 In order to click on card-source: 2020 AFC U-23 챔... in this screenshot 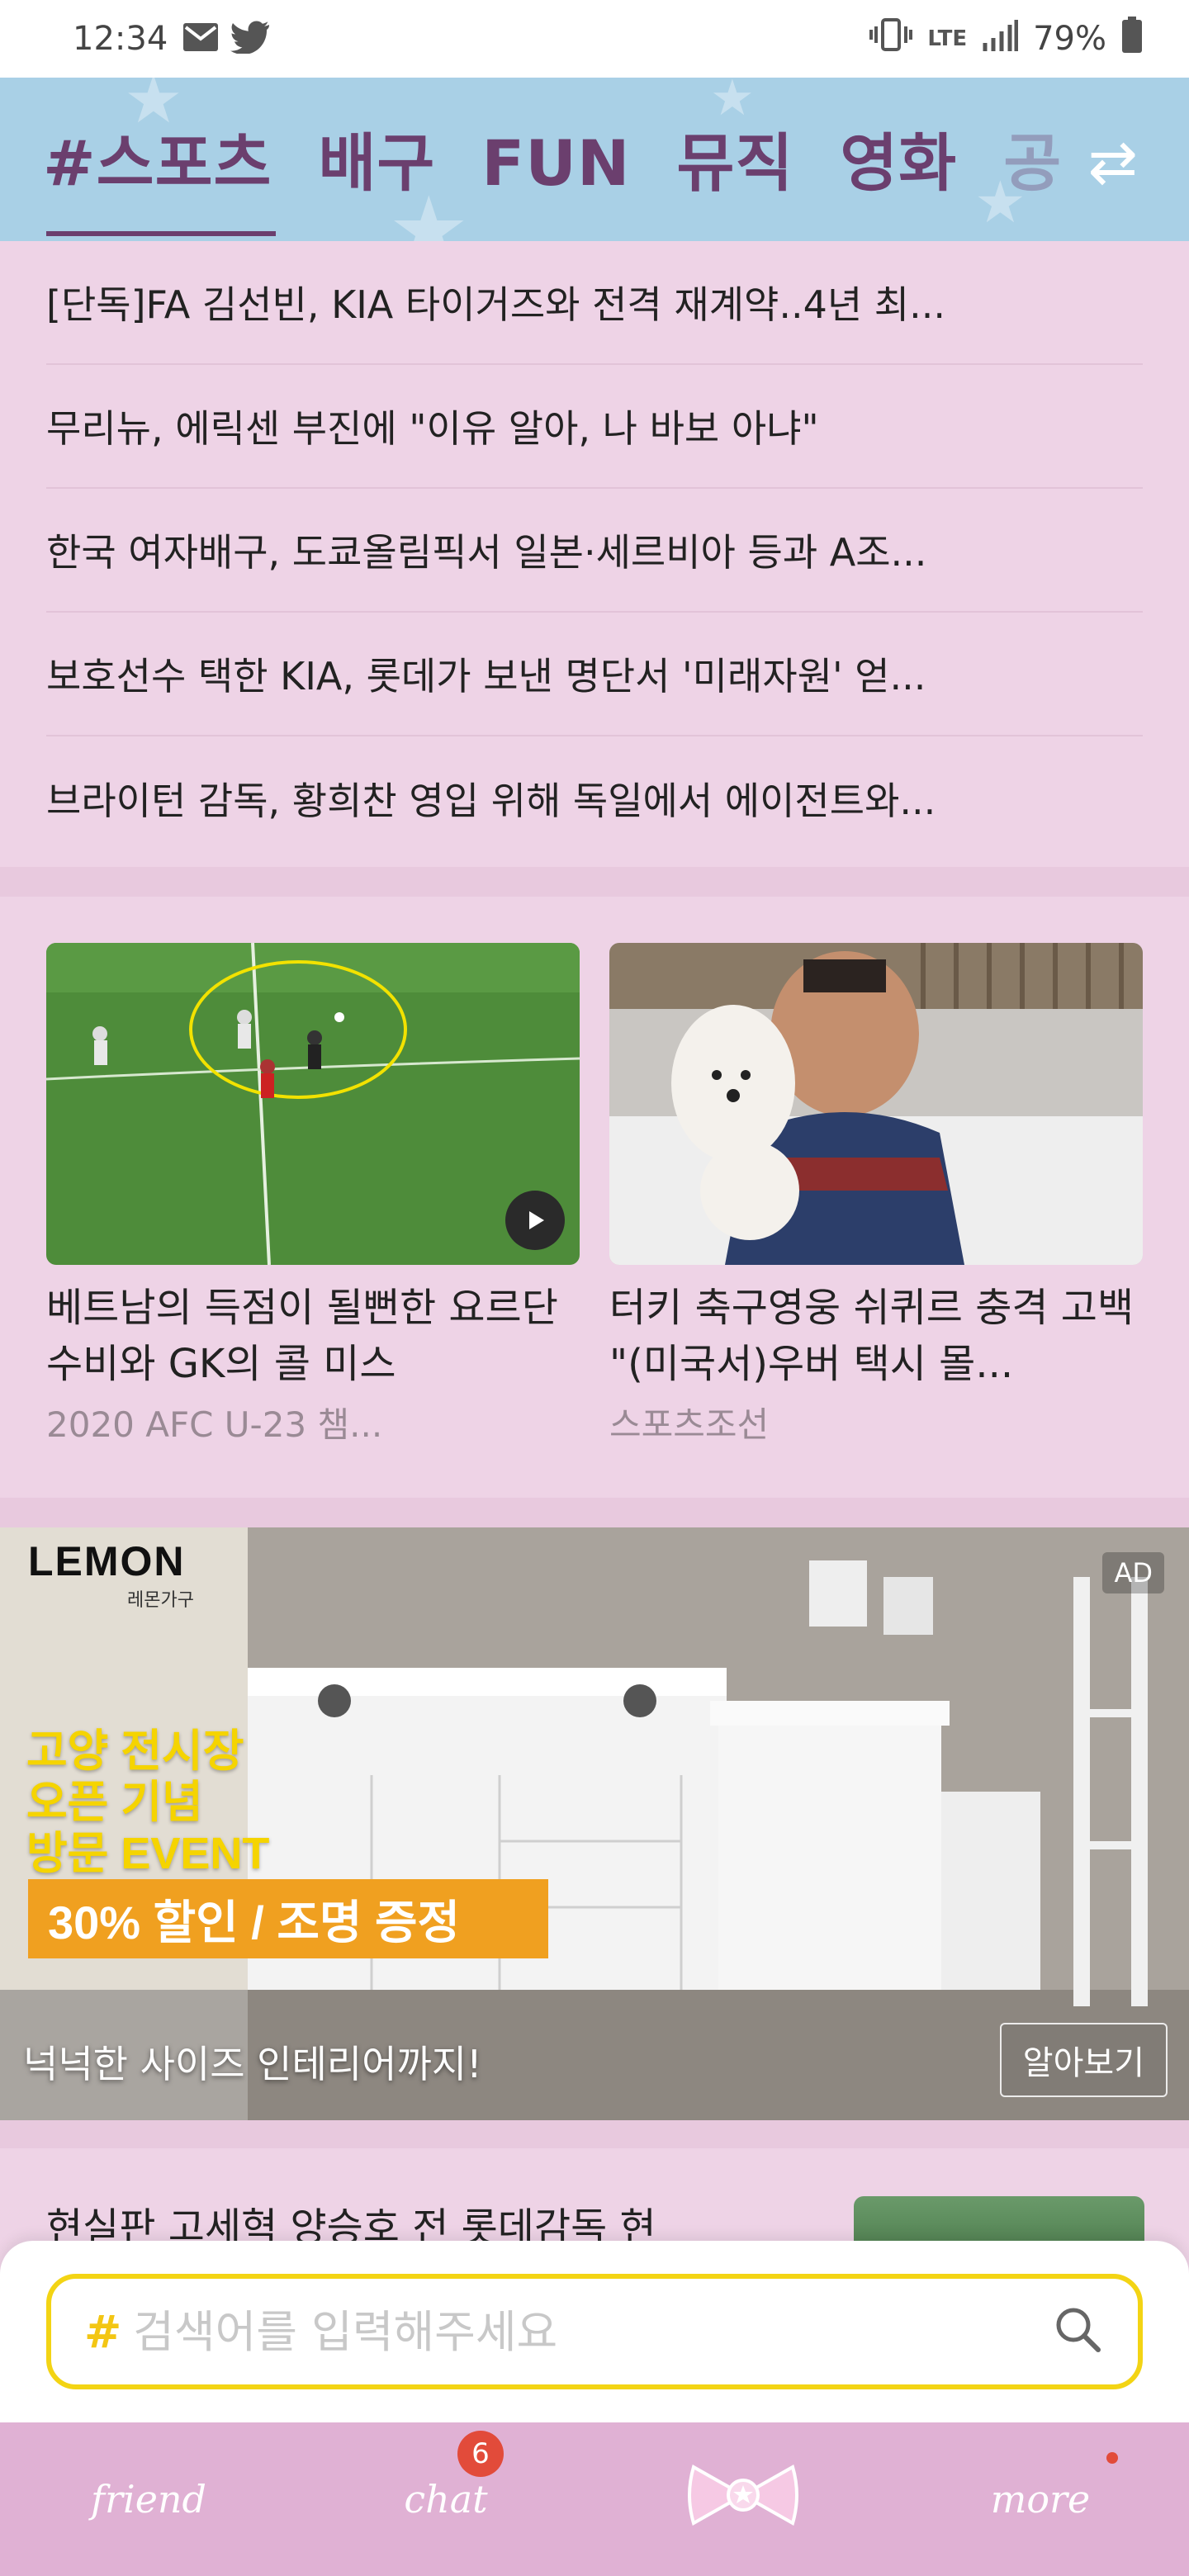, I will do `click(214, 1424)`.